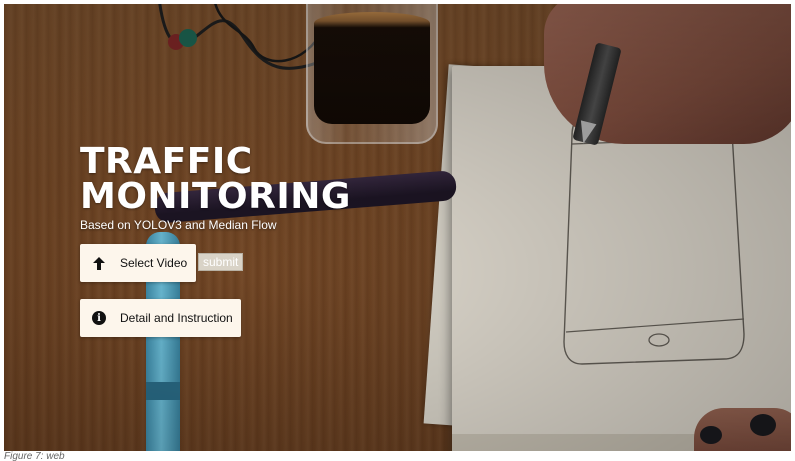  What do you see at coordinates (99, 263) in the screenshot?
I see `arrow-up-icon` at bounding box center [99, 263].